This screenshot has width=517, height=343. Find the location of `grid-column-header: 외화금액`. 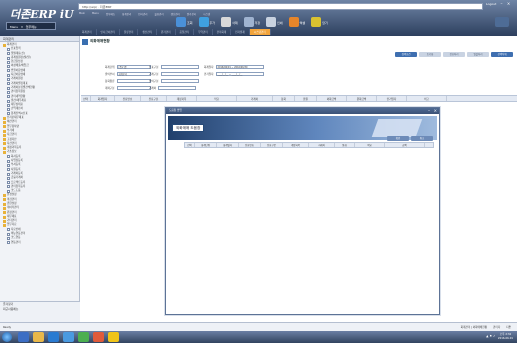

grid-column-header: 외화금액 is located at coordinates (332, 98).